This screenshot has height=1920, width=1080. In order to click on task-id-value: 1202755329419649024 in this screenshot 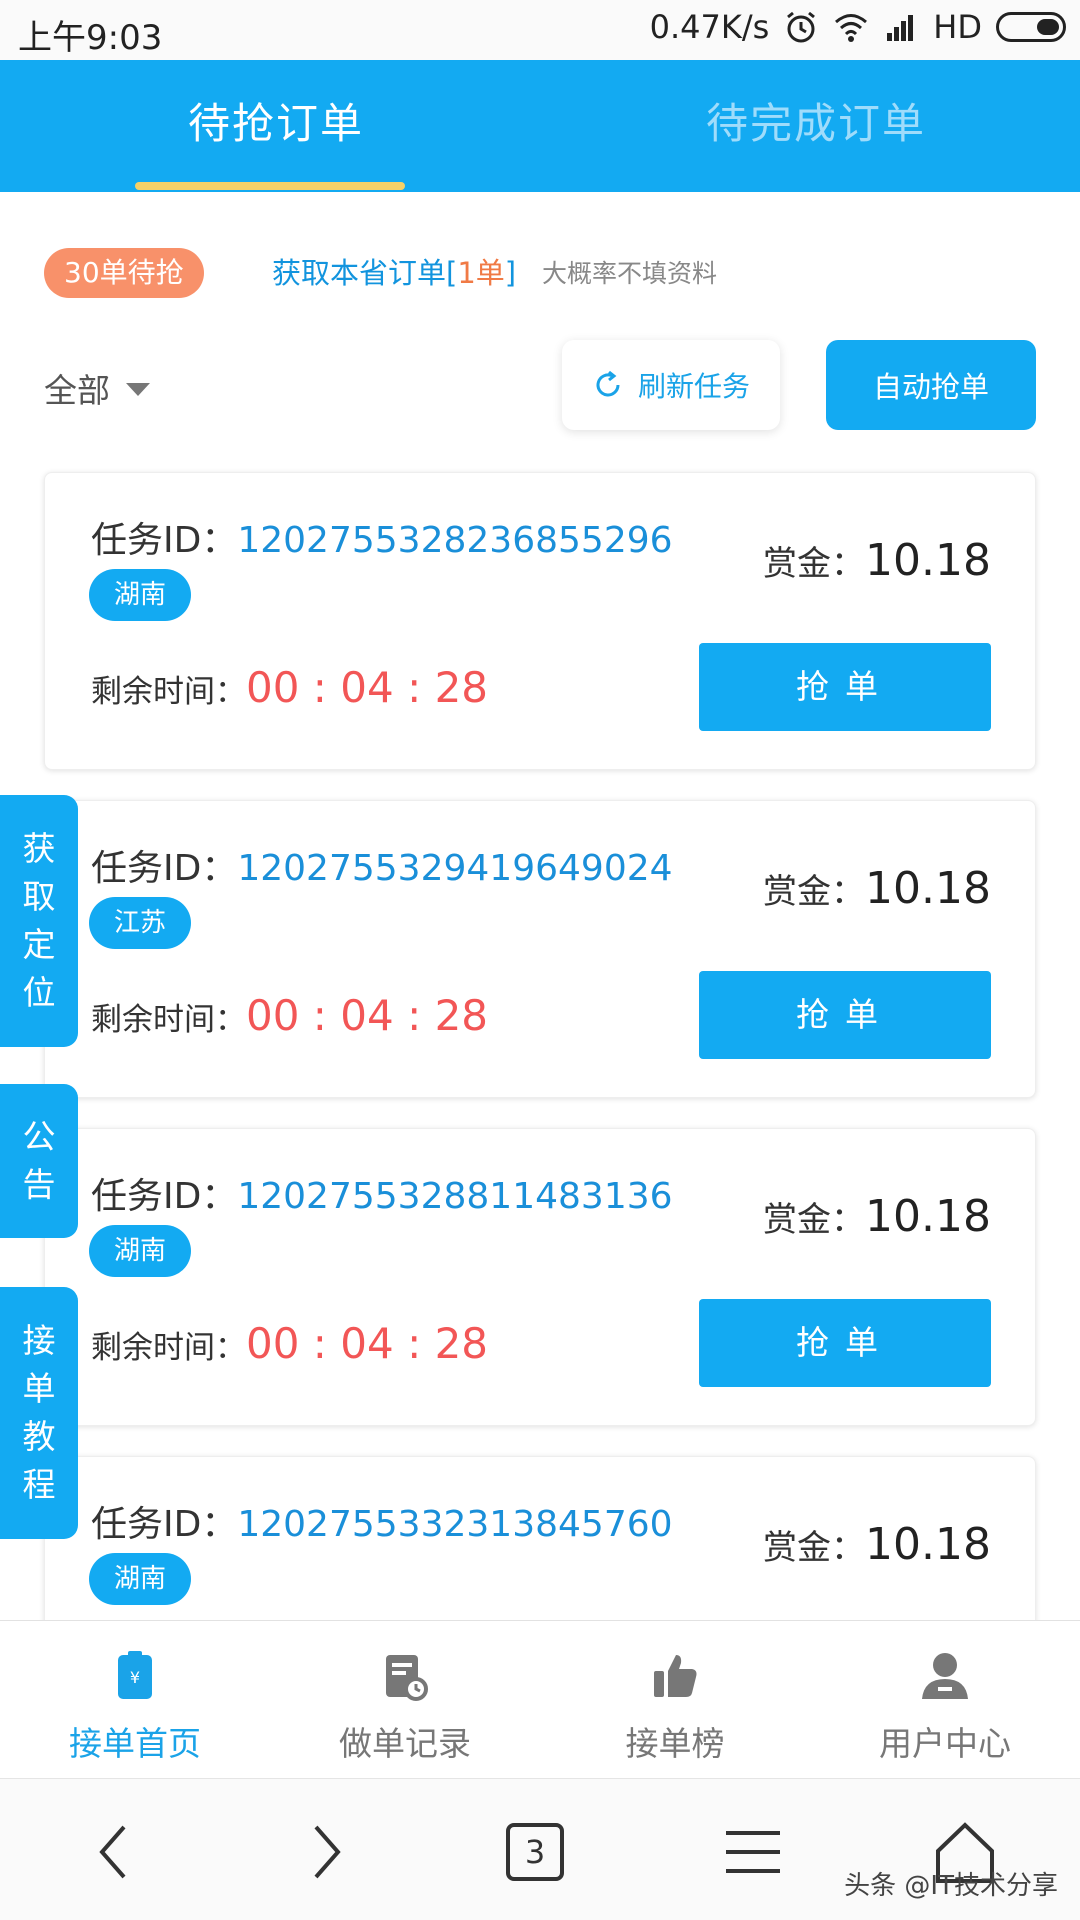, I will do `click(455, 868)`.